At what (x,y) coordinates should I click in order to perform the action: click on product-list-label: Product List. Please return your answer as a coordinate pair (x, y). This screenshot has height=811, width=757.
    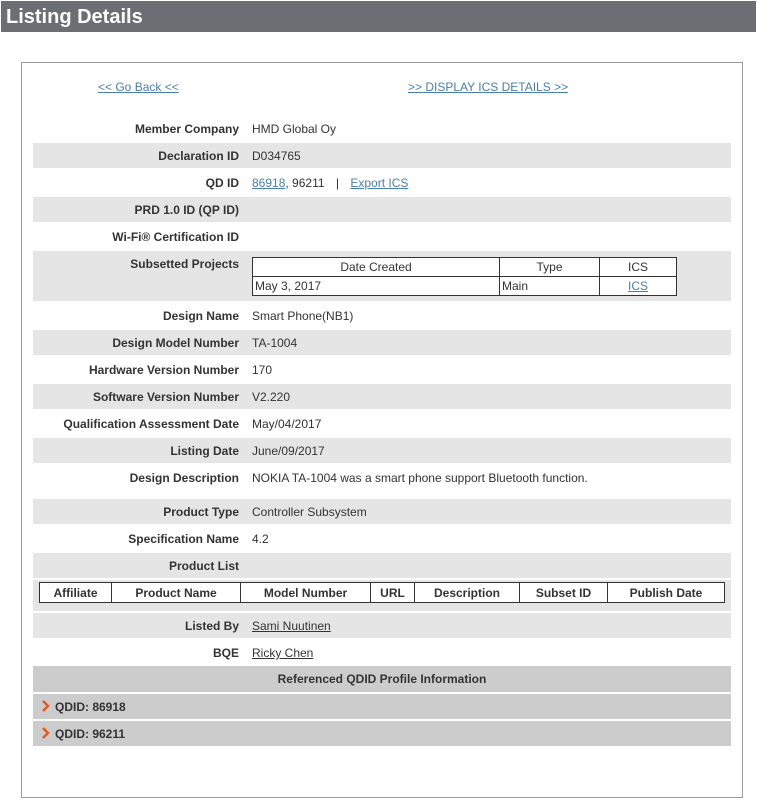
    Looking at the image, I should click on (203, 566).